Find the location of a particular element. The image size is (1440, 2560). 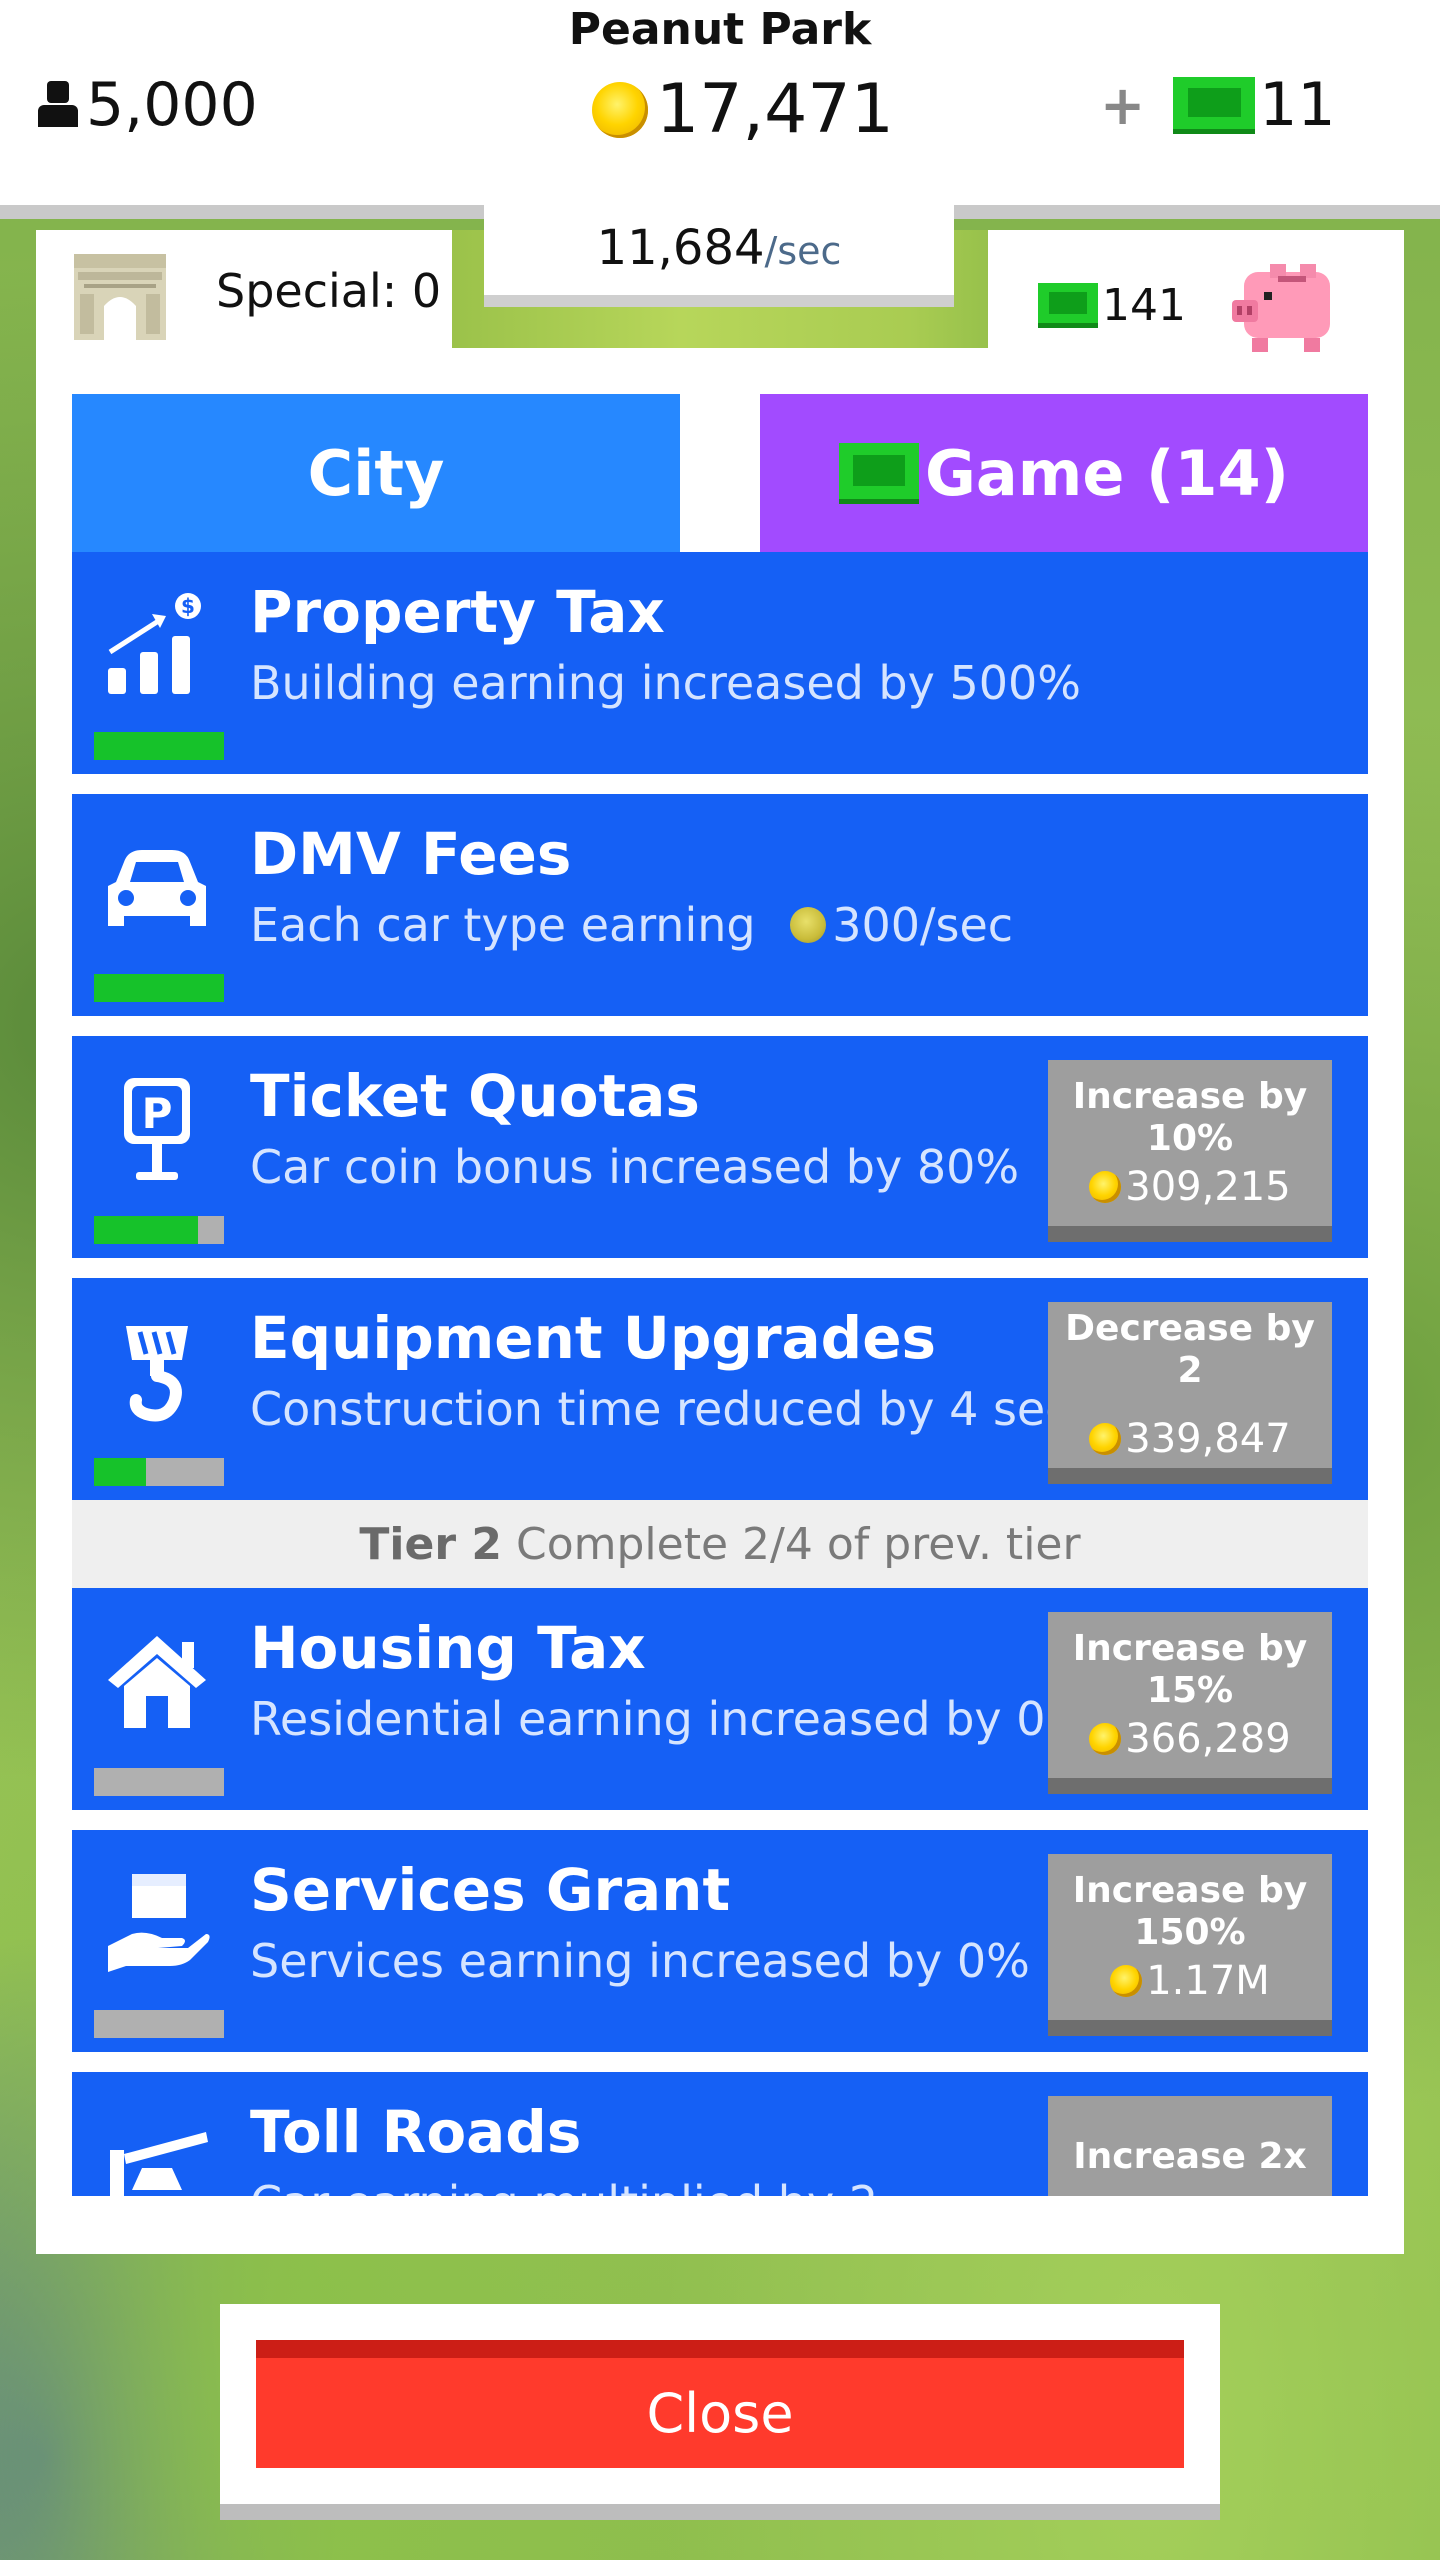

buy-upgrade-button: Decrease by 2 339,847 is located at coordinates (1190, 1393).